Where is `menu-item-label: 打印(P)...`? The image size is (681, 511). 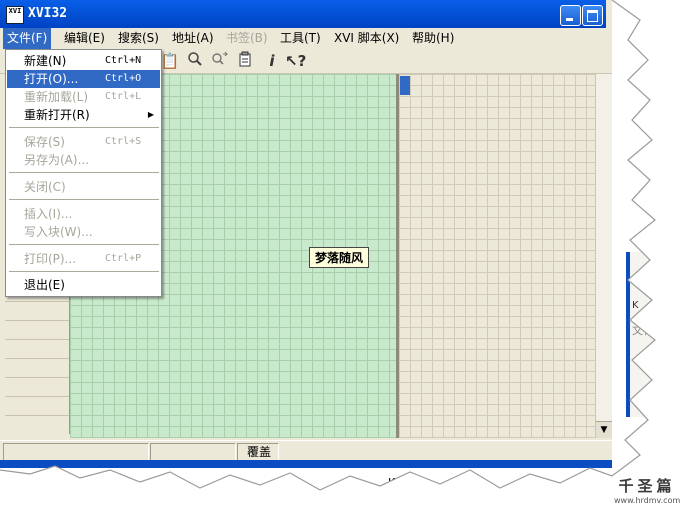 menu-item-label: 打印(P)... is located at coordinates (50, 259).